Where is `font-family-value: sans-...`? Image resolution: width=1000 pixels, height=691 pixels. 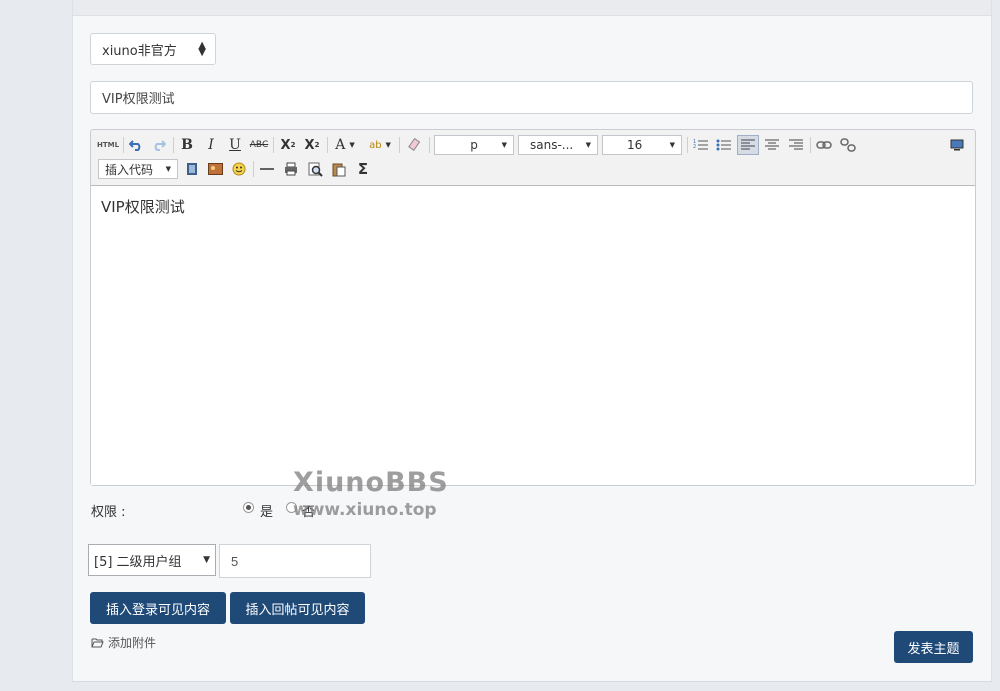
font-family-value: sans-... is located at coordinates (552, 145).